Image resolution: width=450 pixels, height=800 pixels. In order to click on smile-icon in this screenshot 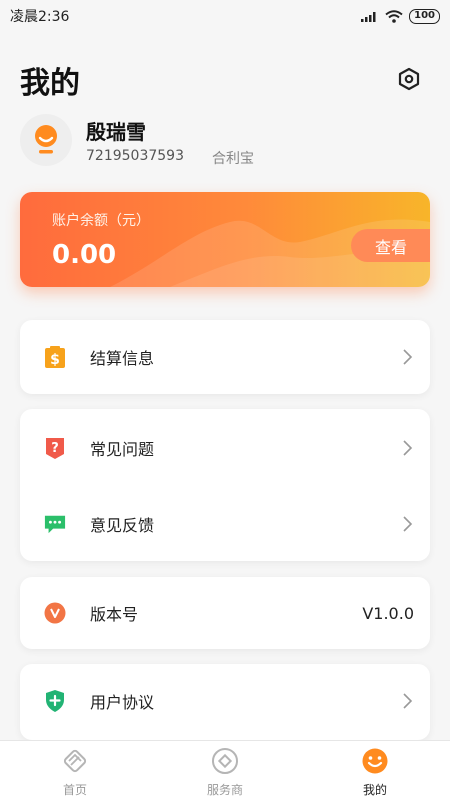, I will do `click(375, 761)`.